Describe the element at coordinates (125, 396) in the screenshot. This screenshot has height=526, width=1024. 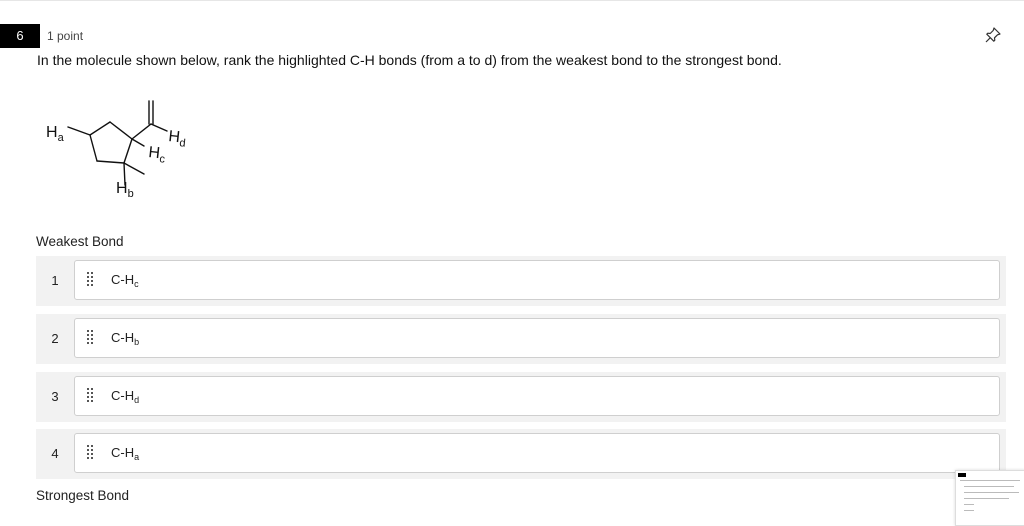
I see `bond-label: C-Hd` at that location.